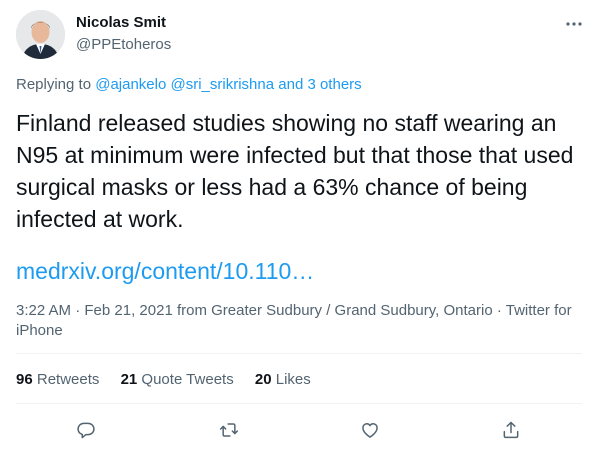 This screenshot has width=598, height=453. What do you see at coordinates (24, 379) in the screenshot?
I see `retweets-count: 96` at bounding box center [24, 379].